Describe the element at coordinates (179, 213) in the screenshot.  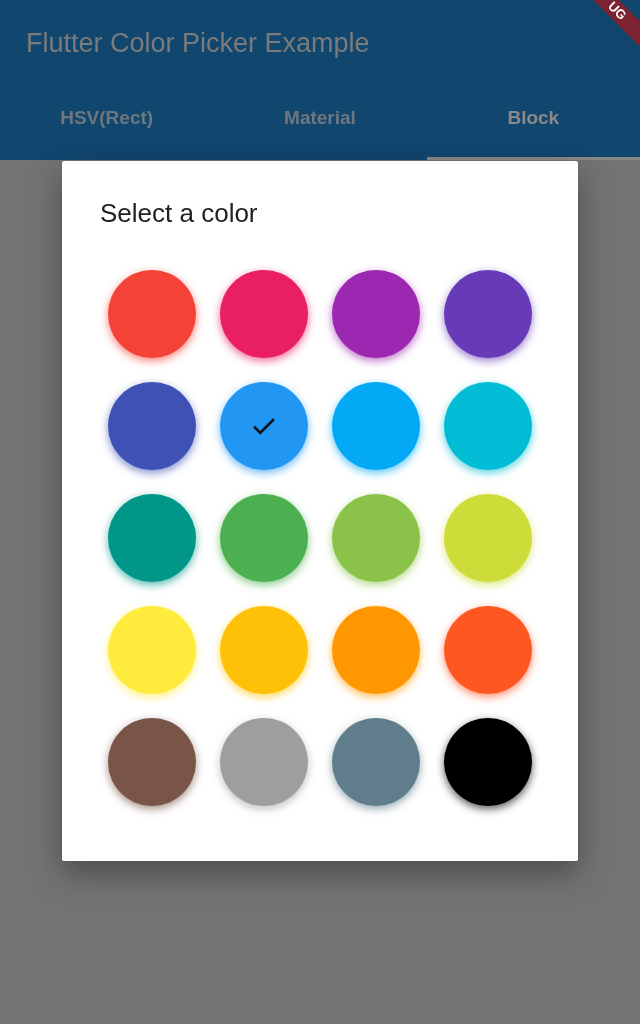
I see `dialog-title: Select a color` at that location.